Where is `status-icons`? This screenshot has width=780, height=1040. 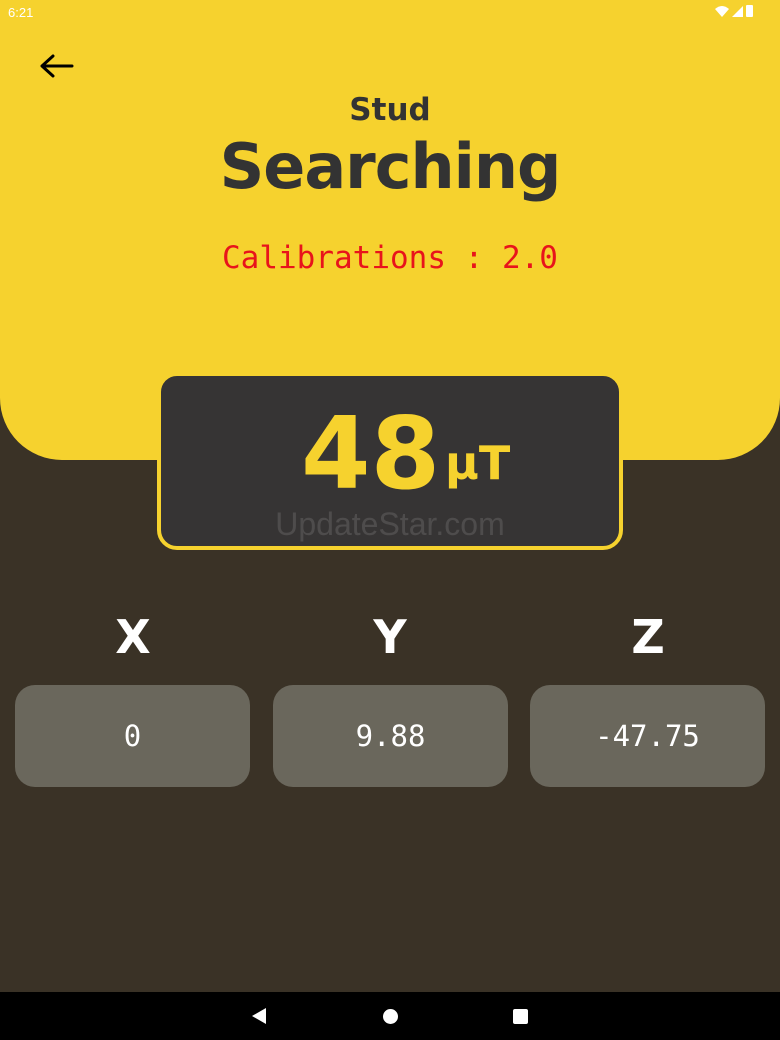 status-icons is located at coordinates (734, 11).